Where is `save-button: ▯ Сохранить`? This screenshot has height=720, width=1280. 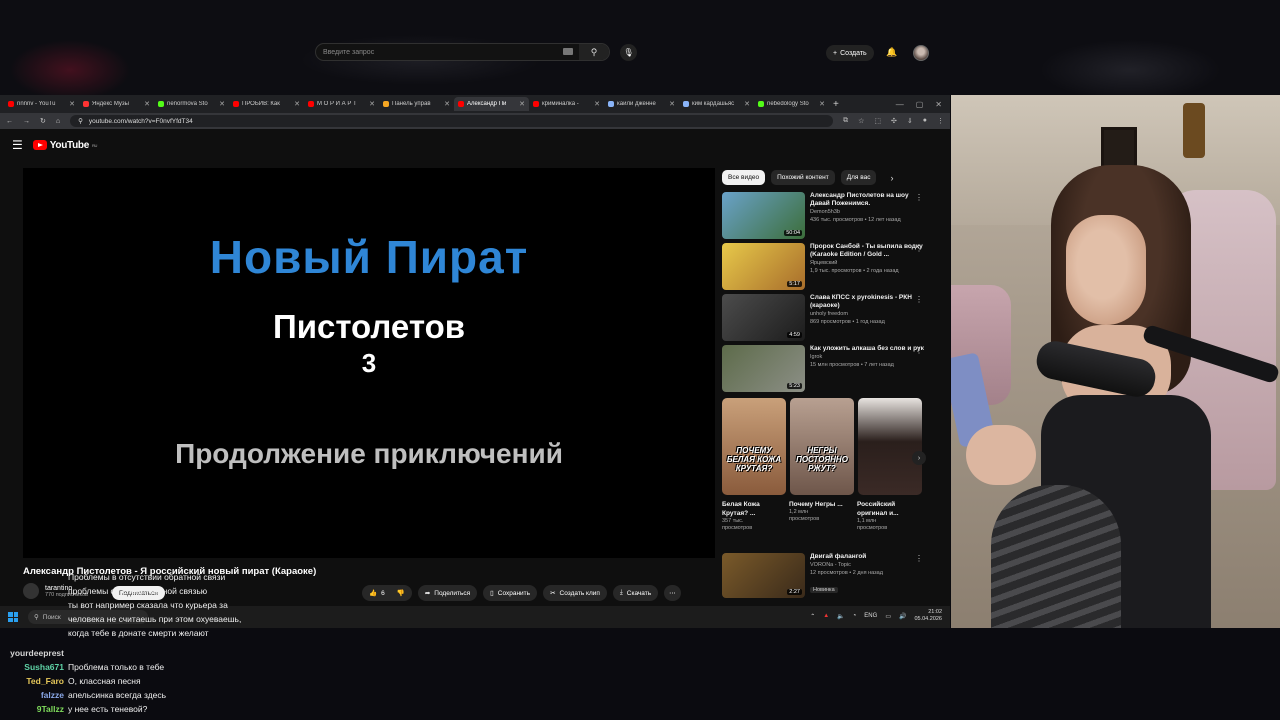 save-button: ▯ Сохранить is located at coordinates (510, 593).